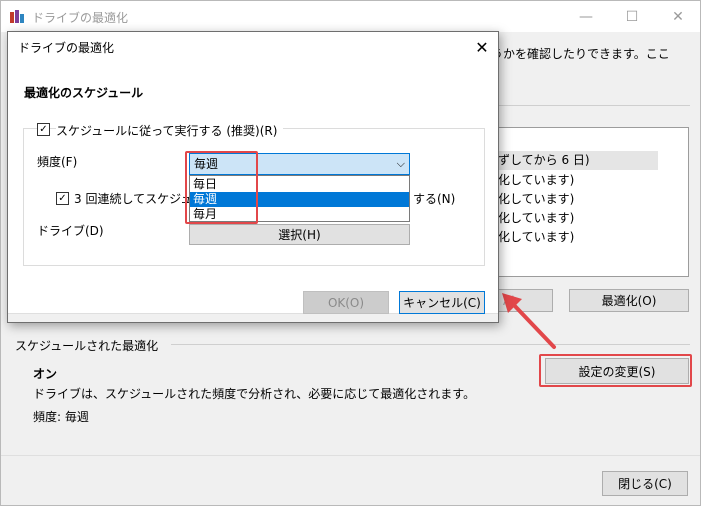 This screenshot has width=701, height=506. Describe the element at coordinates (61, 417) in the screenshot. I see `scheduled-frequency: 頻度: 毎週` at that location.